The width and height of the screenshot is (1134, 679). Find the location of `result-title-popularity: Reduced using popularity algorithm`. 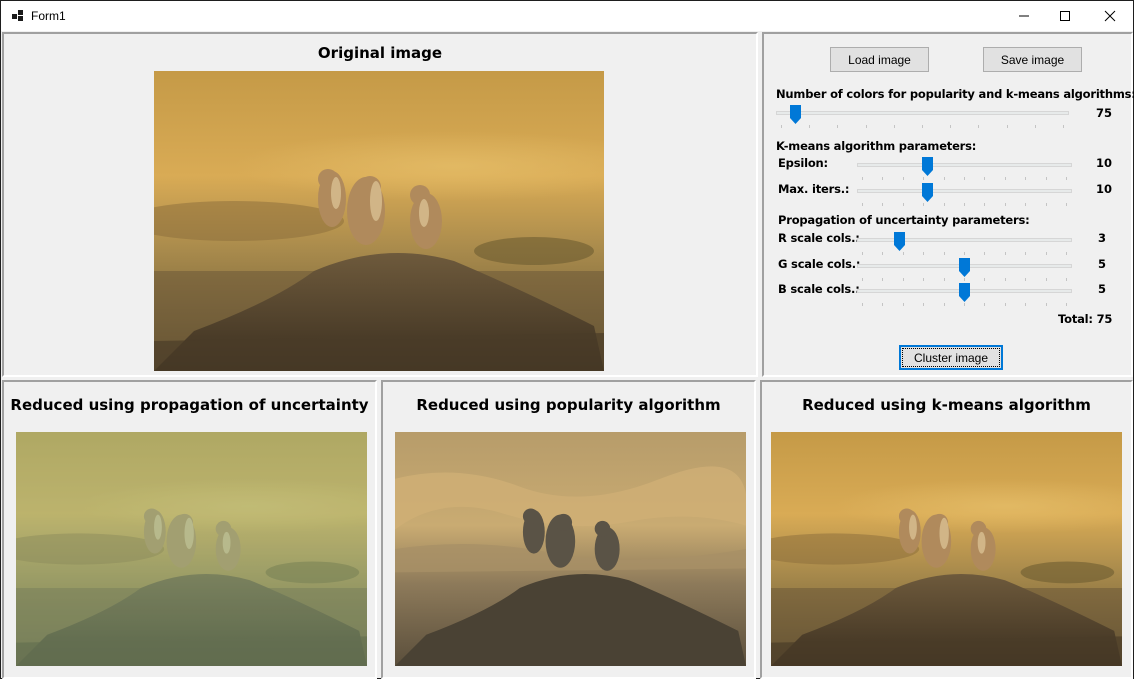

result-title-popularity: Reduced using popularity algorithm is located at coordinates (568, 405).